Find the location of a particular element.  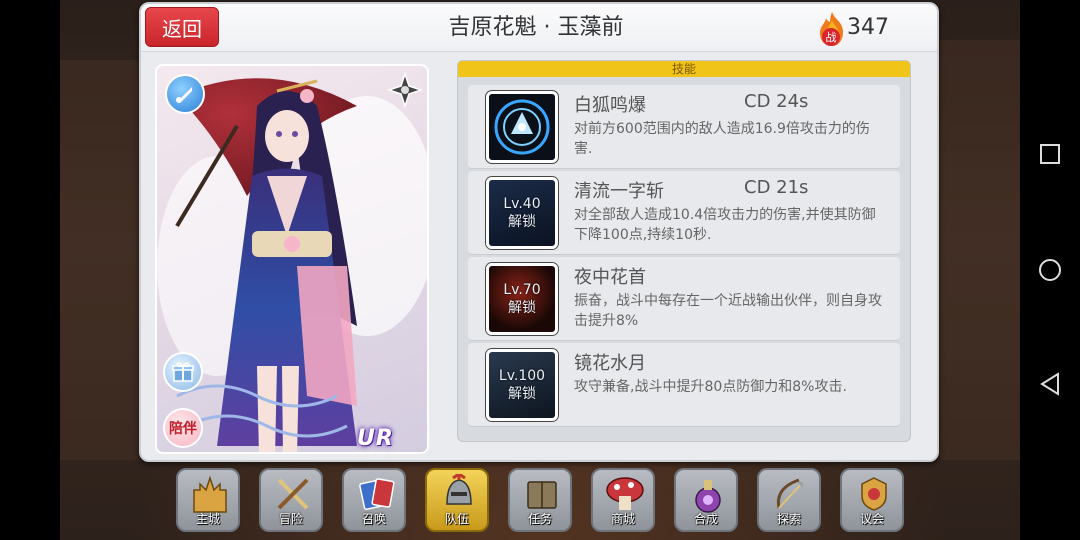

water-slash-icon: Lv.40 解锁 is located at coordinates (522, 213).